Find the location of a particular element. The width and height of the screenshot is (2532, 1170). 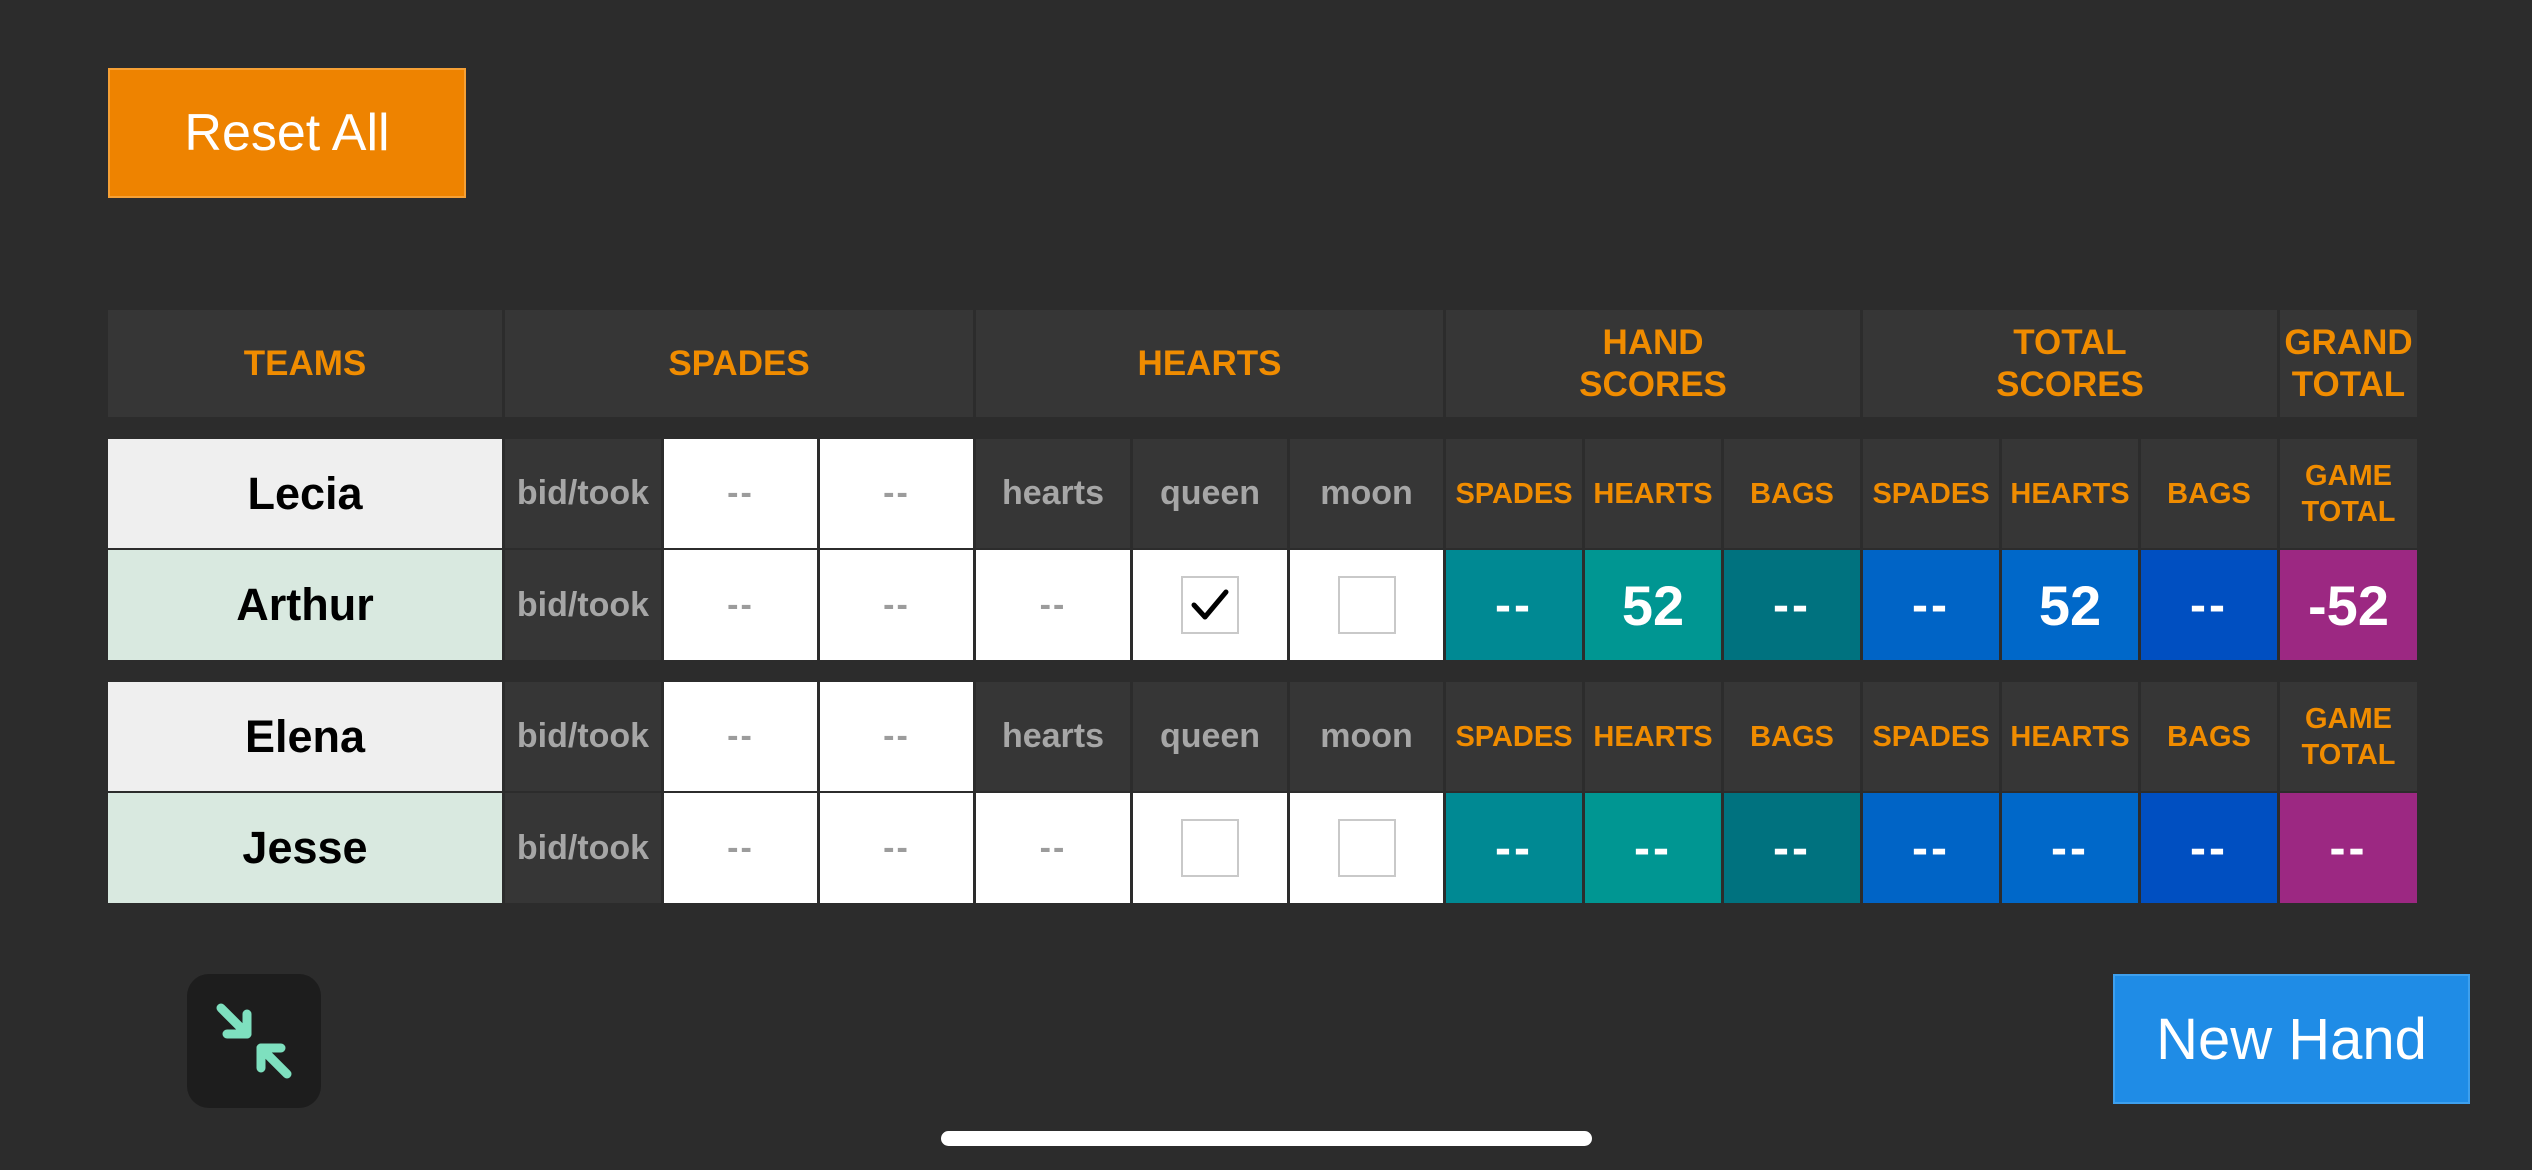

player-name: Arthur is located at coordinates (305, 605).